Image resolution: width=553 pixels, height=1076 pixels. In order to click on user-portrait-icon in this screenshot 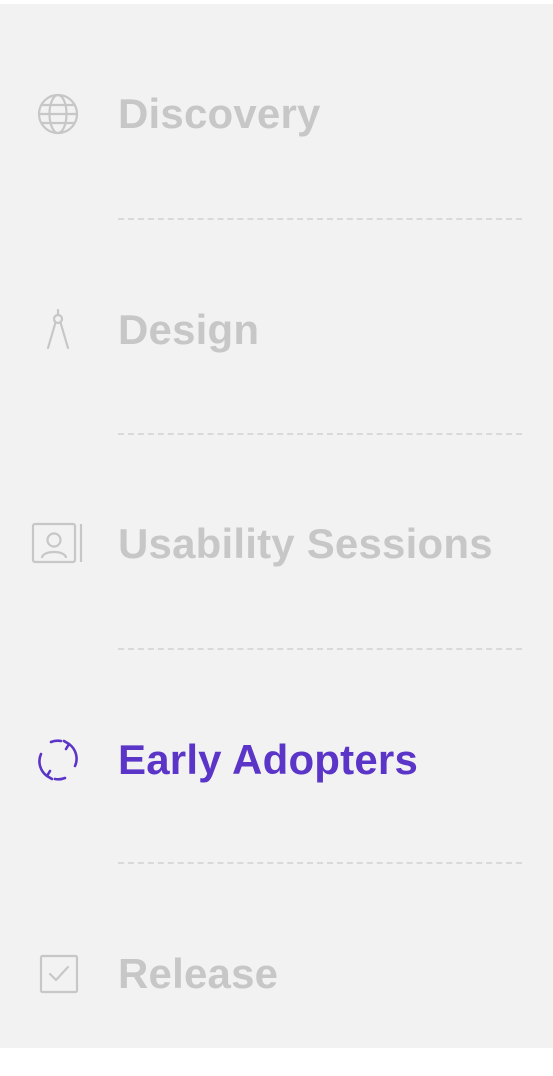, I will do `click(58, 544)`.